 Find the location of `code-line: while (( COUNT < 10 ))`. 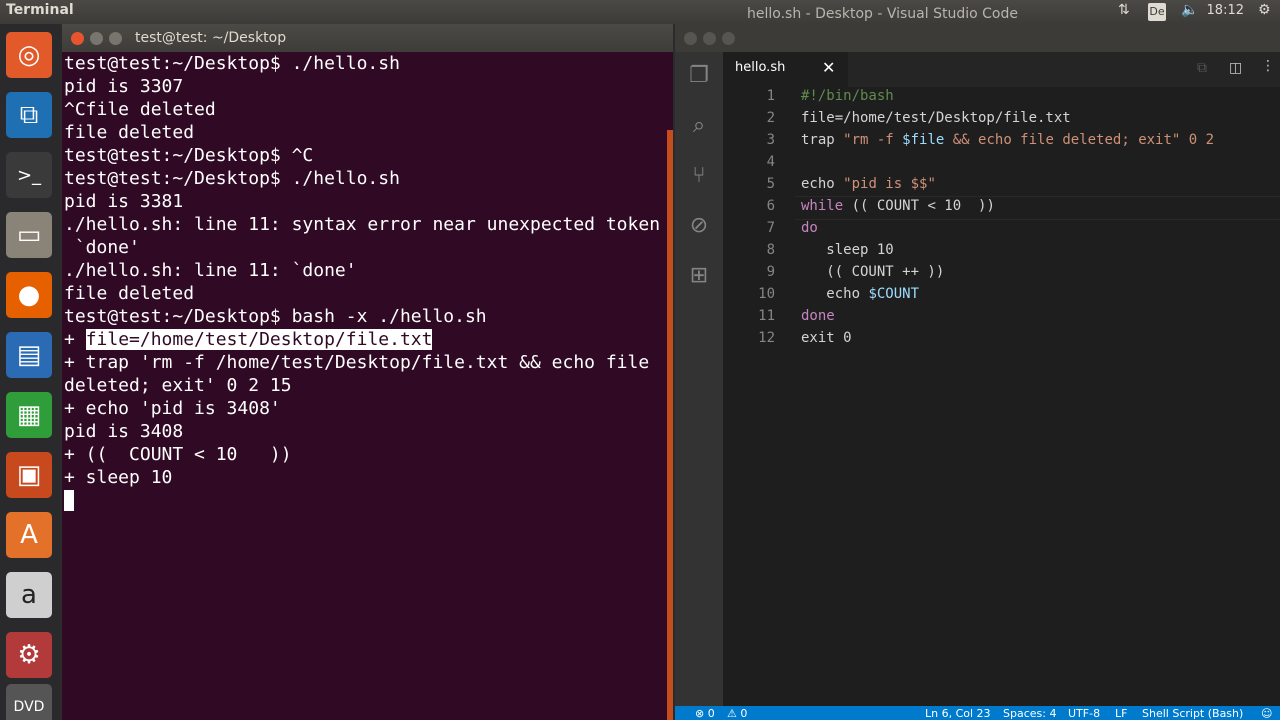

code-line: while (( COUNT < 10 )) is located at coordinates (898, 206).